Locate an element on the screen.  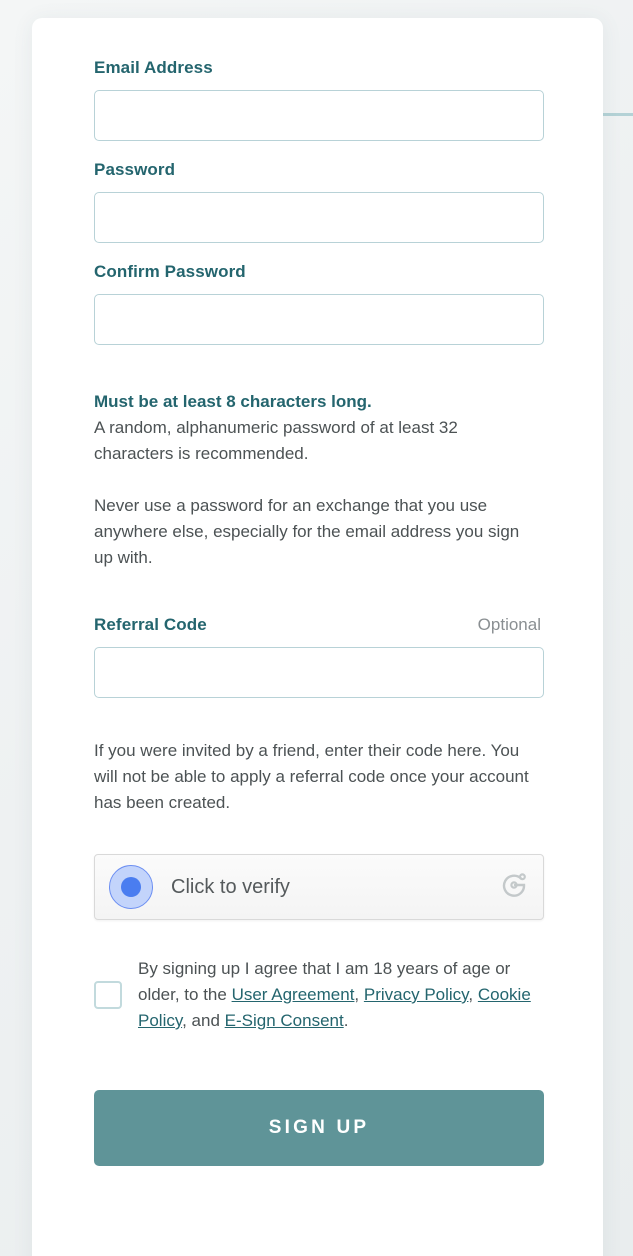
password-field-group: Password is located at coordinates (319, 201).